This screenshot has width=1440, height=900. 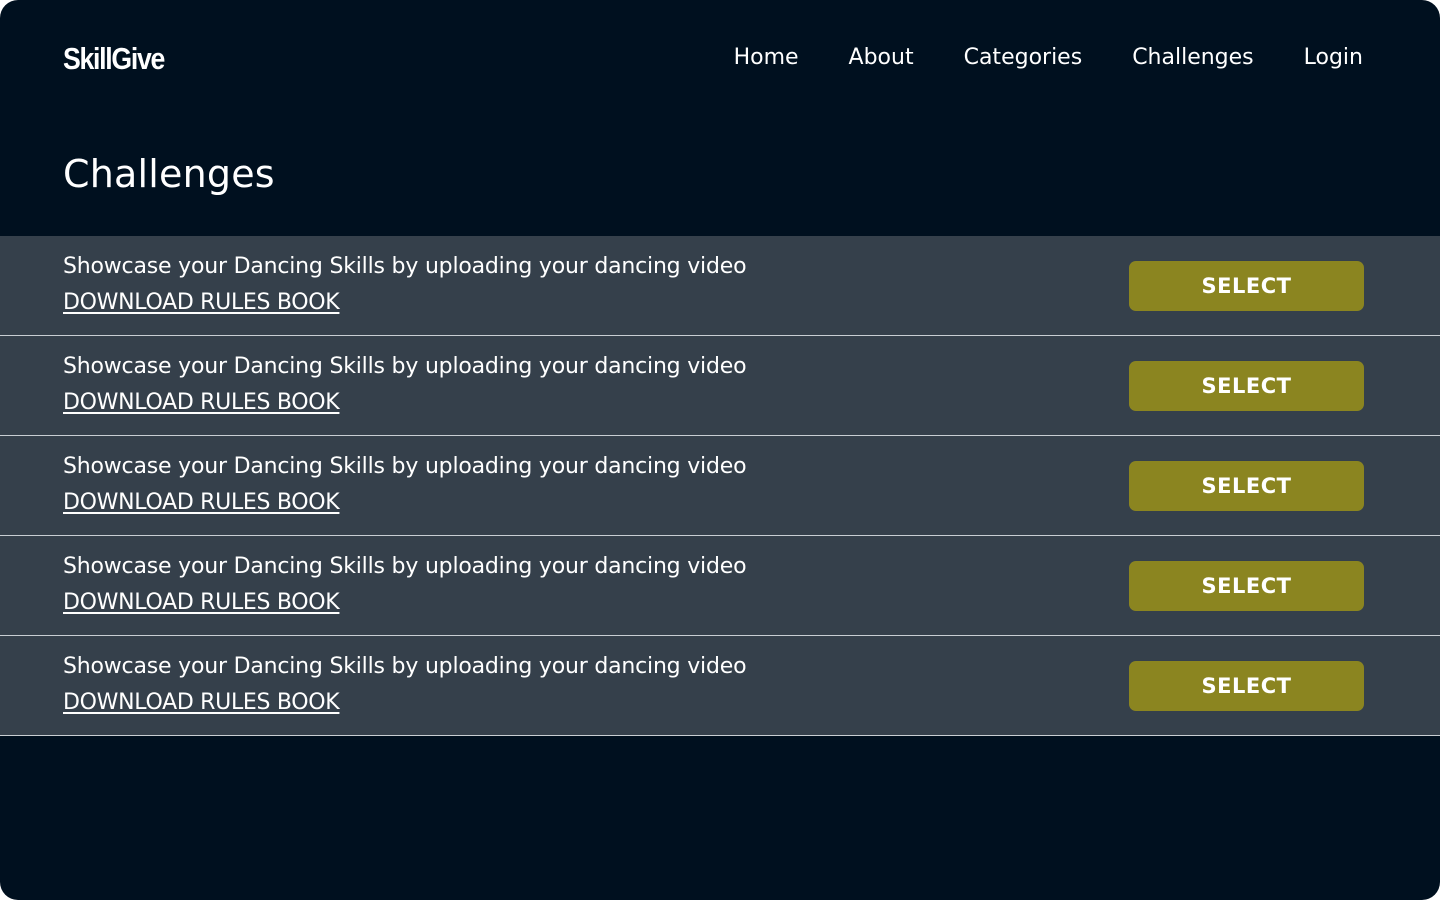 I want to click on nav-item-categories: Categories, so click(x=1023, y=58).